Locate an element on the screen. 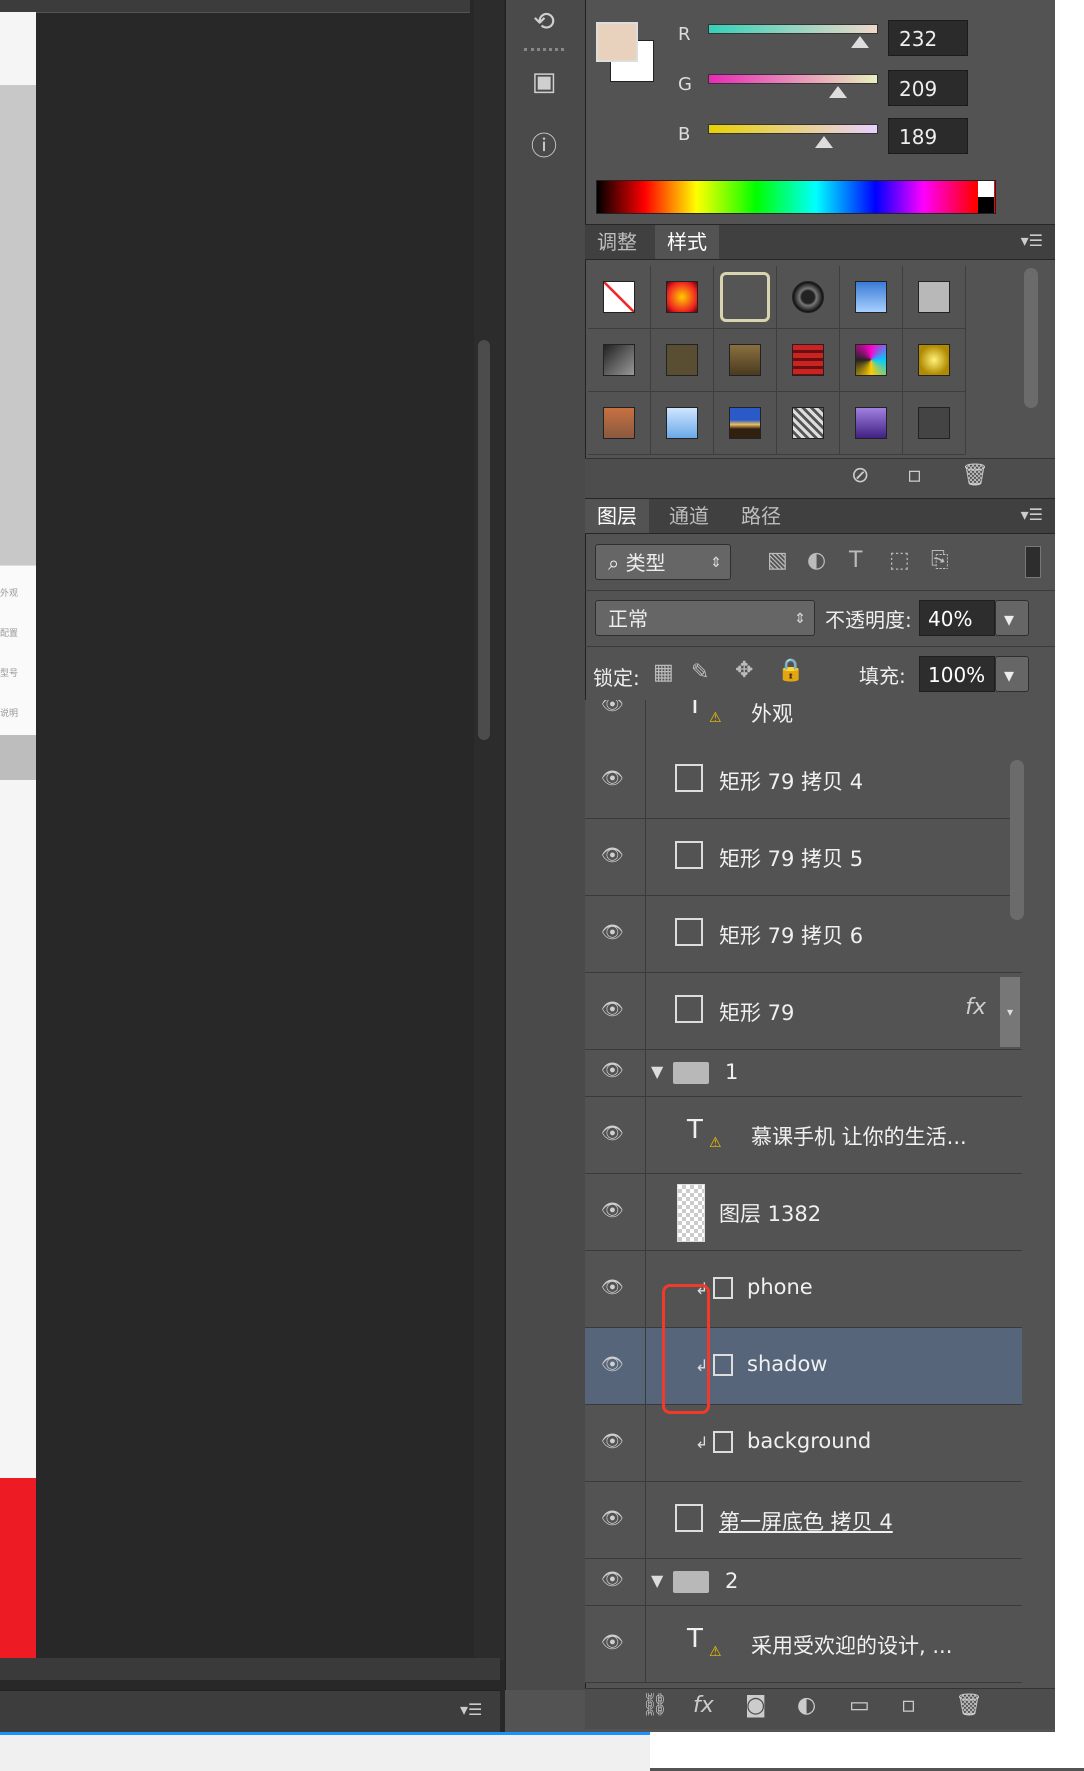 The height and width of the screenshot is (1771, 1084). tab-paths: 路径 is located at coordinates (761, 516).